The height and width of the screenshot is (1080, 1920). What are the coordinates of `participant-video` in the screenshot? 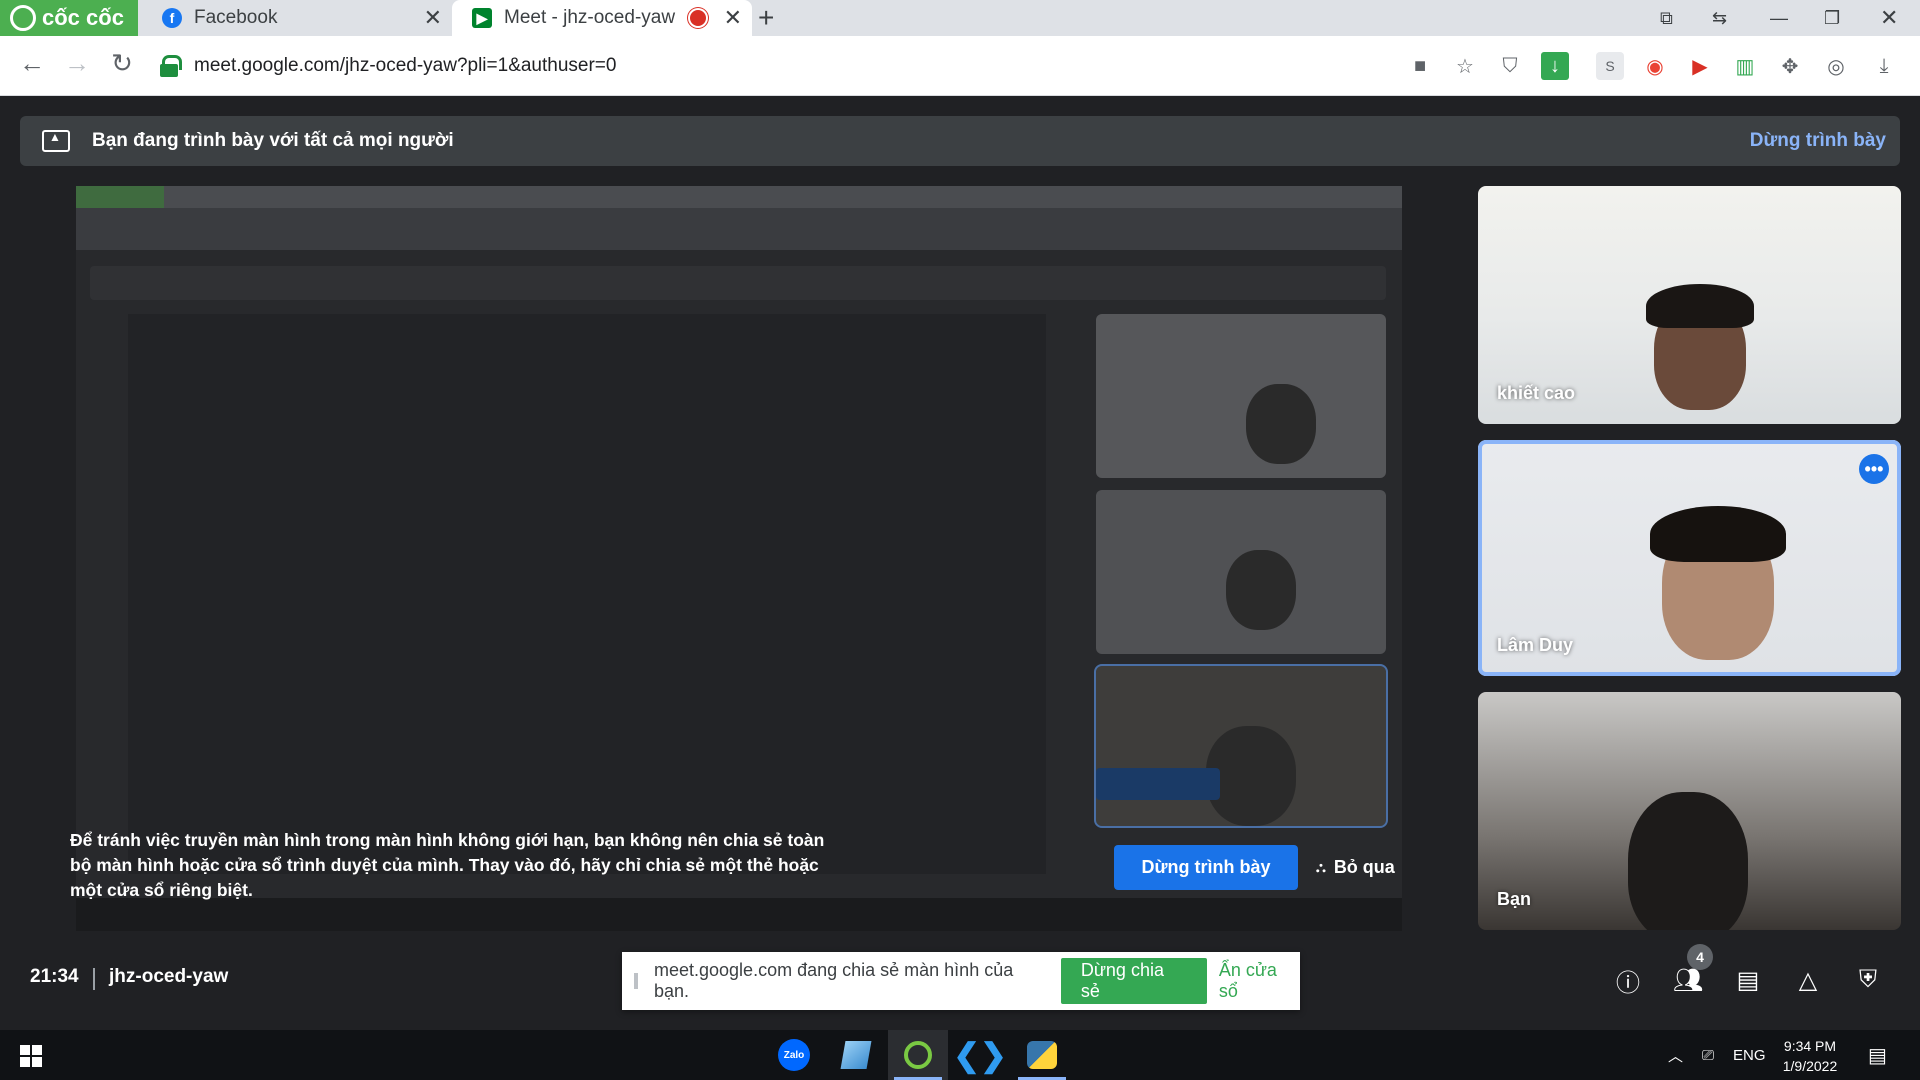 It's located at (1688, 861).